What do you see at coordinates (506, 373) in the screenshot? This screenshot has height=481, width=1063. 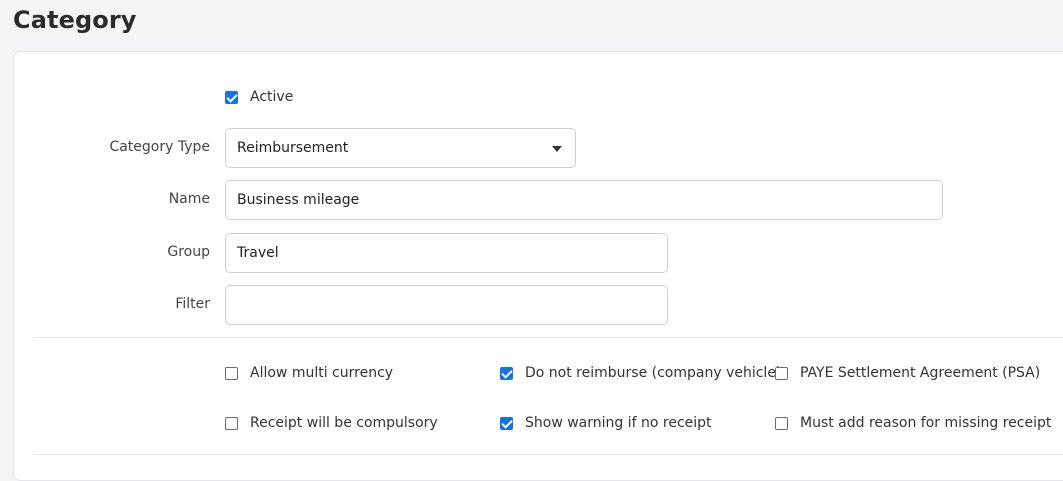 I see `do-not-reimburse-checkbox` at bounding box center [506, 373].